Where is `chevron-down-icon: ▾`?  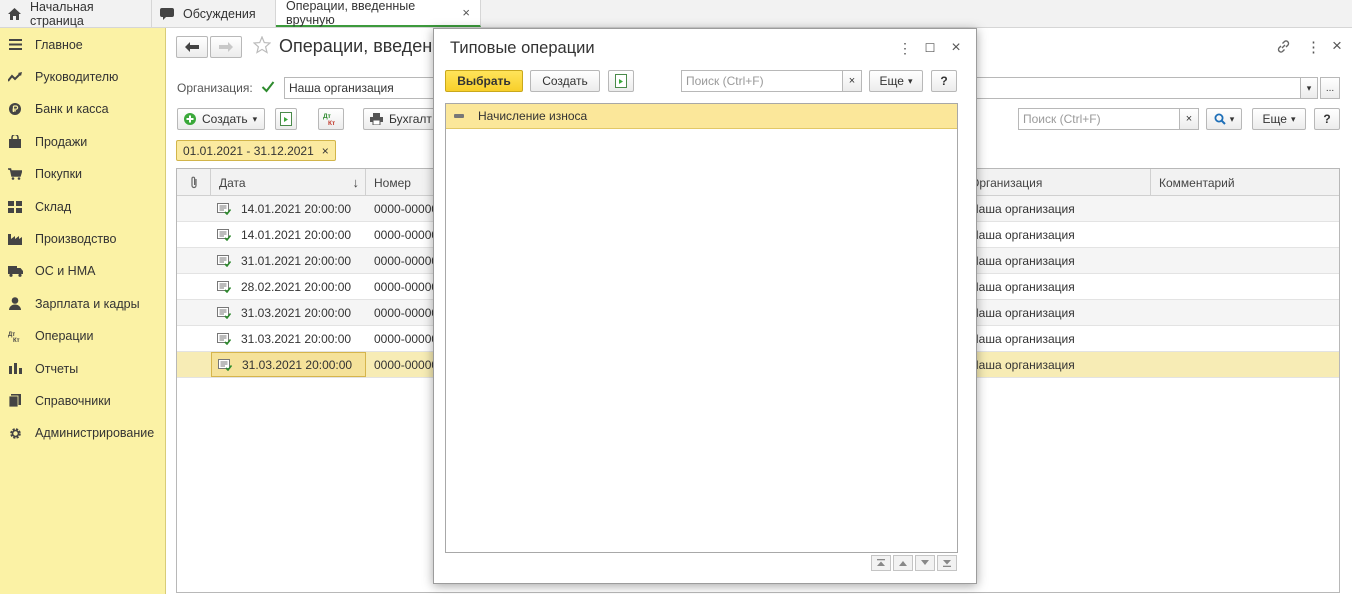 chevron-down-icon: ▾ is located at coordinates (1293, 118).